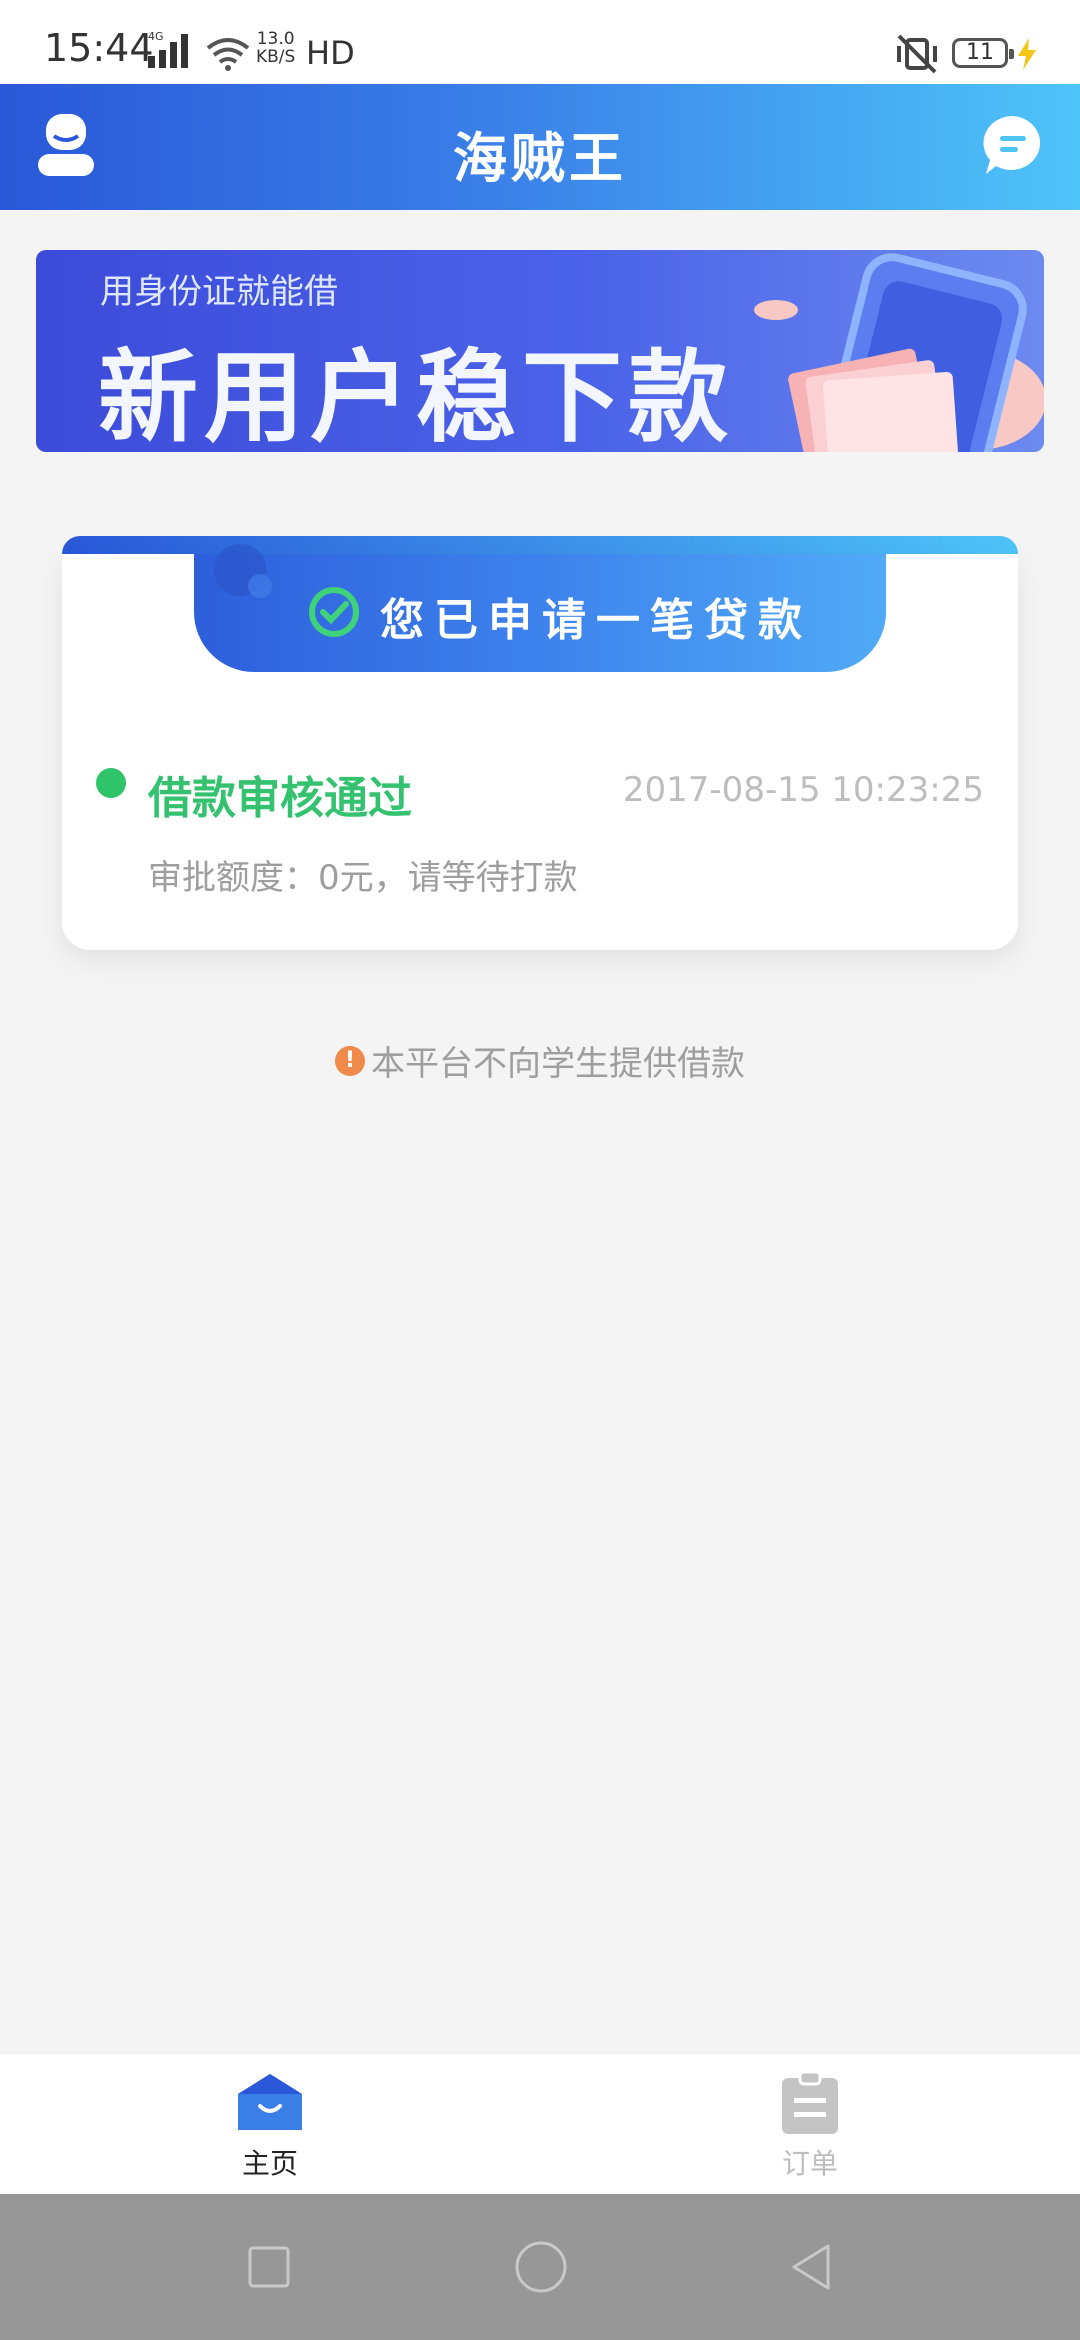  What do you see at coordinates (803, 790) in the screenshot?
I see `status-timestamp: 2017-08-15 10:23:25` at bounding box center [803, 790].